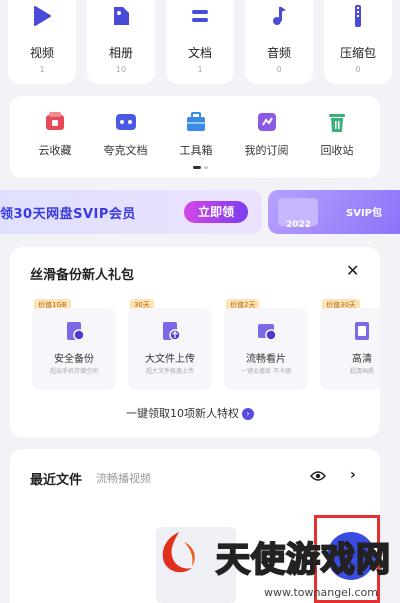 The image size is (400, 603). I want to click on close-icon: ✕, so click(352, 270).